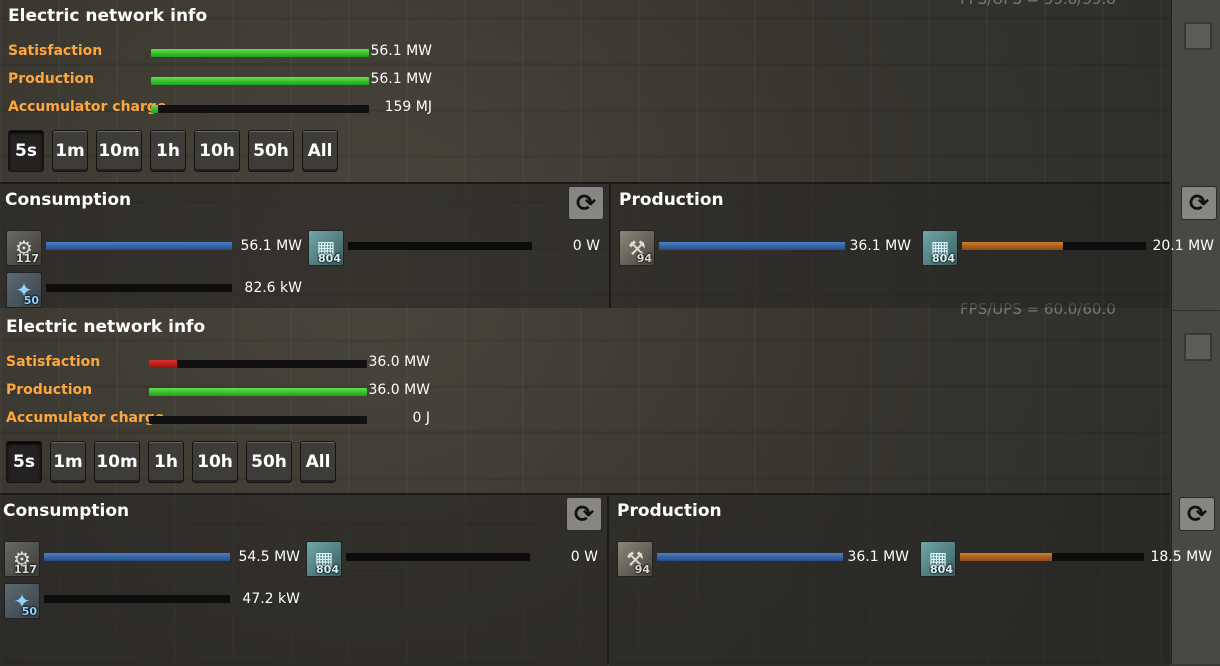  What do you see at coordinates (108, 16) in the screenshot?
I see `panel-title: Electric network info` at bounding box center [108, 16].